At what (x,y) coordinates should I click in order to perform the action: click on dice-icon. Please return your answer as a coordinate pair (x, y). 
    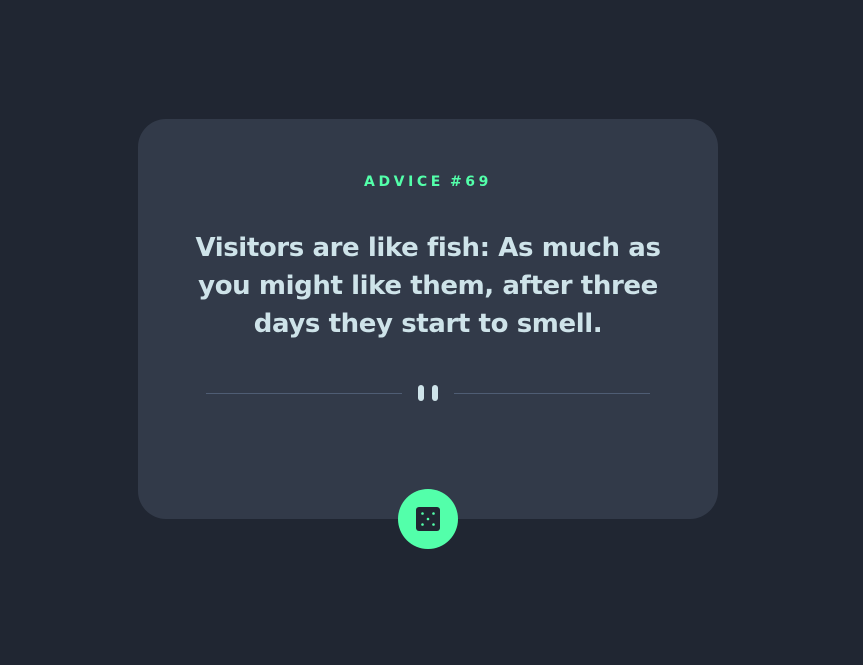
    Looking at the image, I should click on (428, 519).